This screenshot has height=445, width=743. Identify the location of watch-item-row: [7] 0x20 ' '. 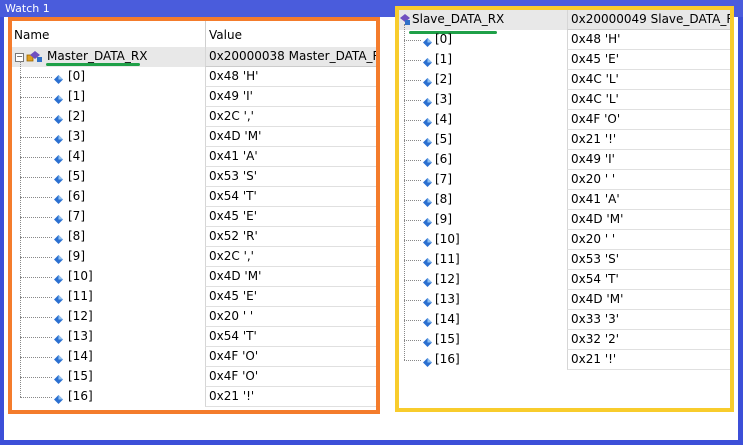
(564, 180).